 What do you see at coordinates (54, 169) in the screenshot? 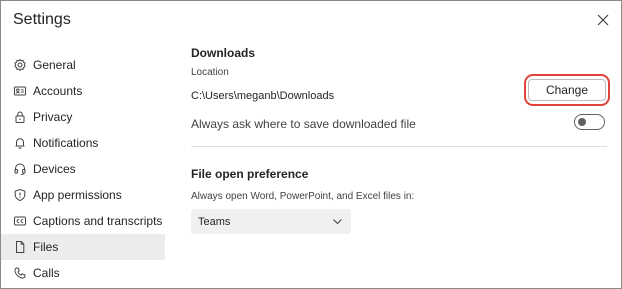
I see `sidebar-item-label: Devices` at bounding box center [54, 169].